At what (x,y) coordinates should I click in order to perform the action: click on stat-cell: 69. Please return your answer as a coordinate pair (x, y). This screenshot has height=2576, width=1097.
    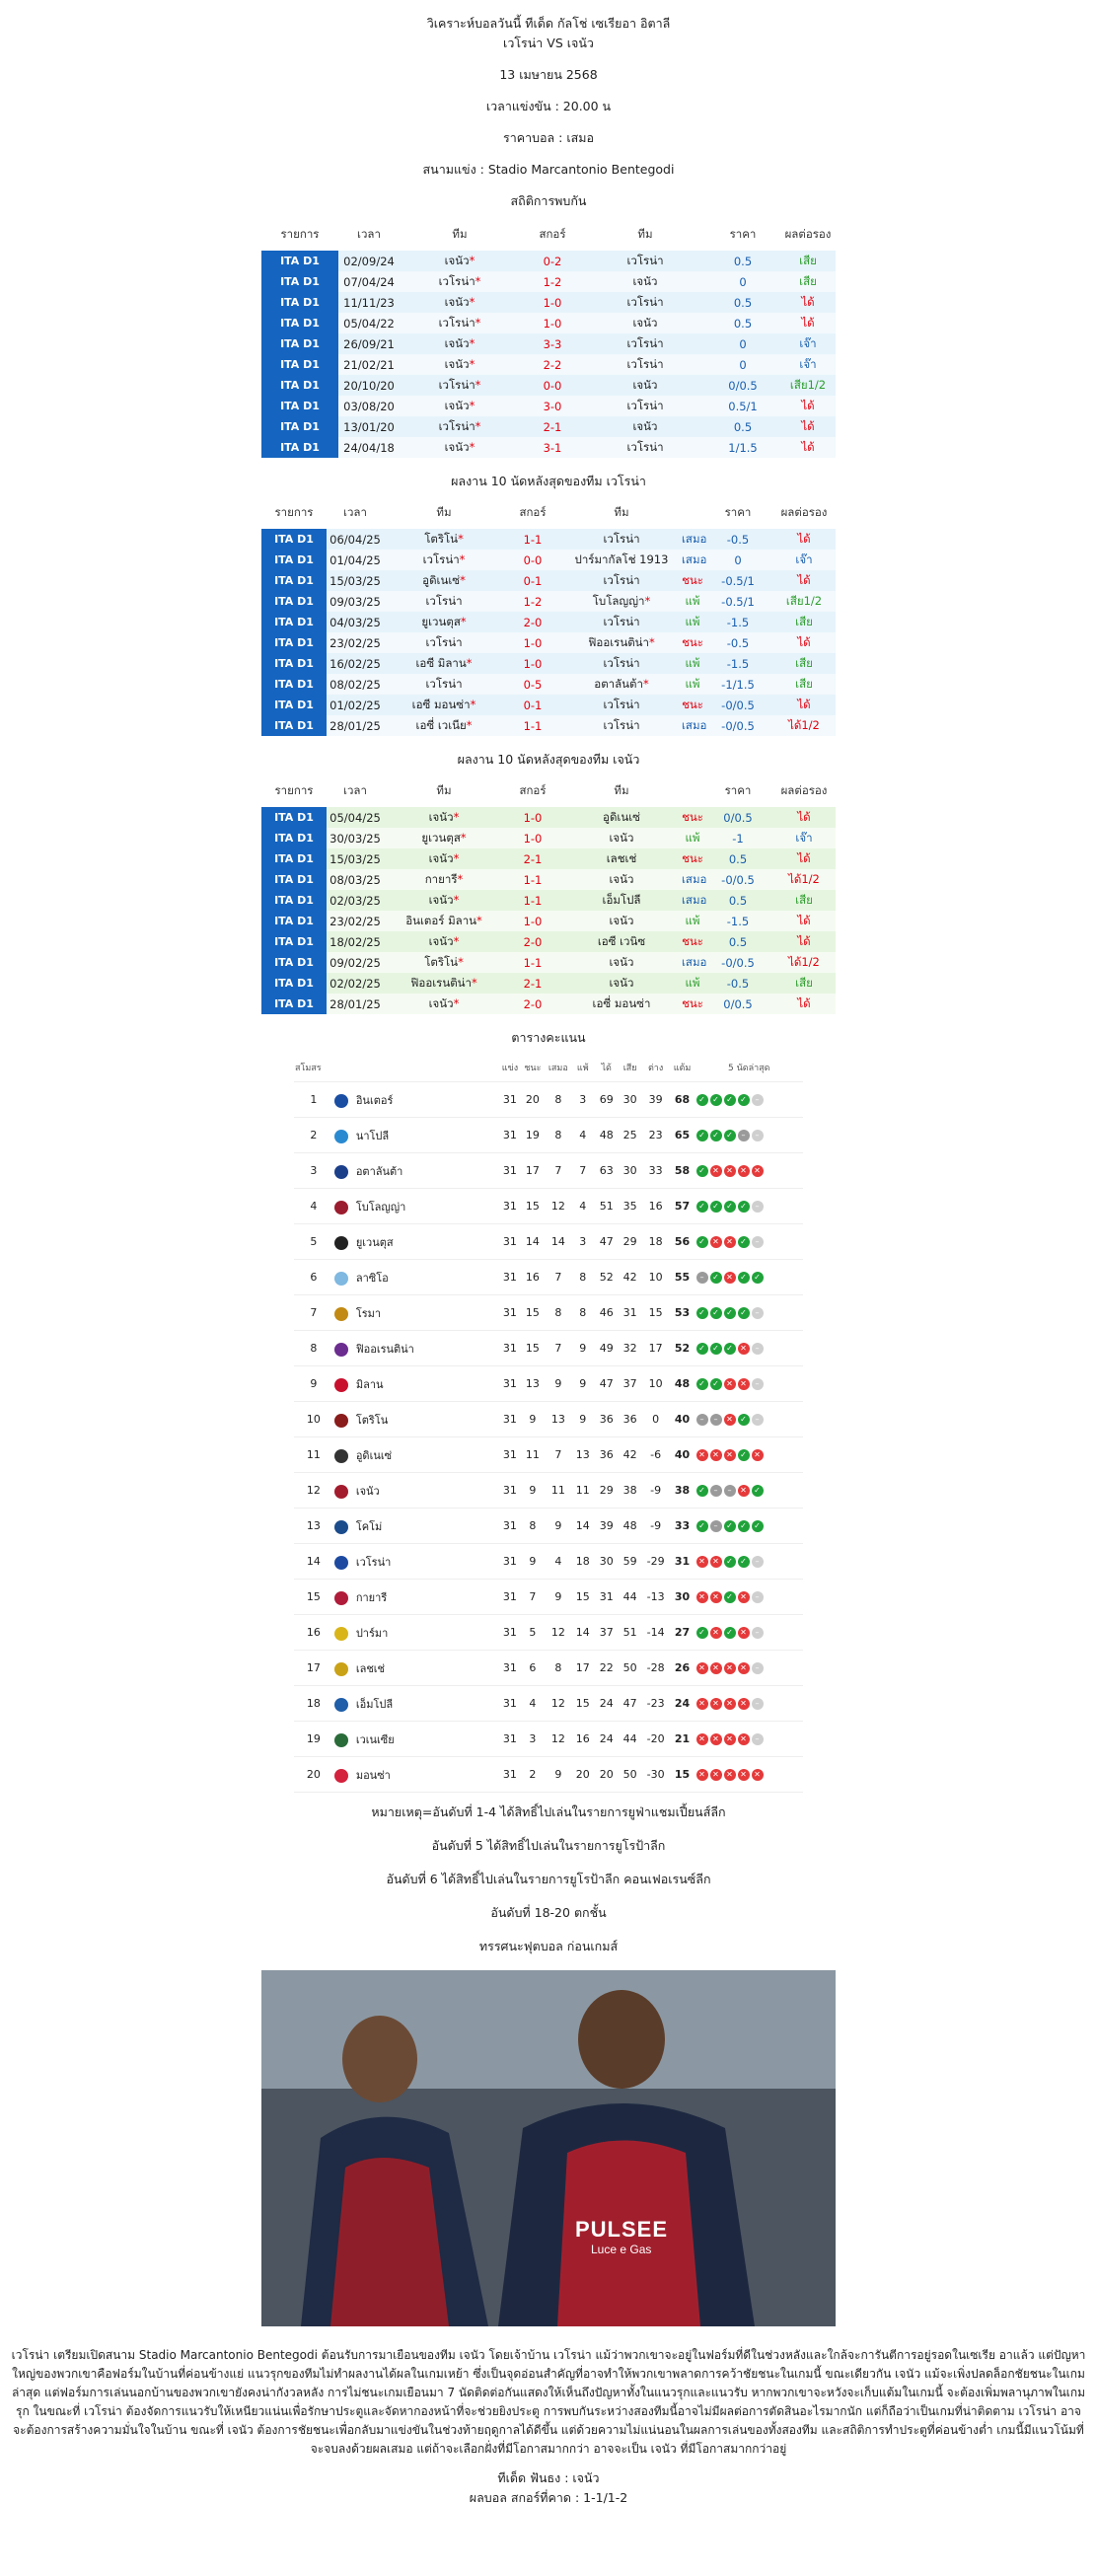
    Looking at the image, I should click on (606, 1099).